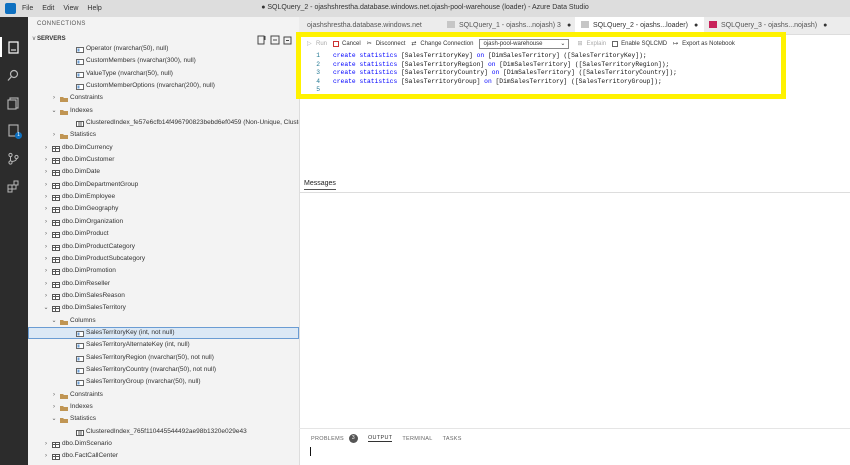 The height and width of the screenshot is (465, 850). Describe the element at coordinates (163, 284) in the screenshot. I see `tree-item: › dbo.DimReseller` at that location.